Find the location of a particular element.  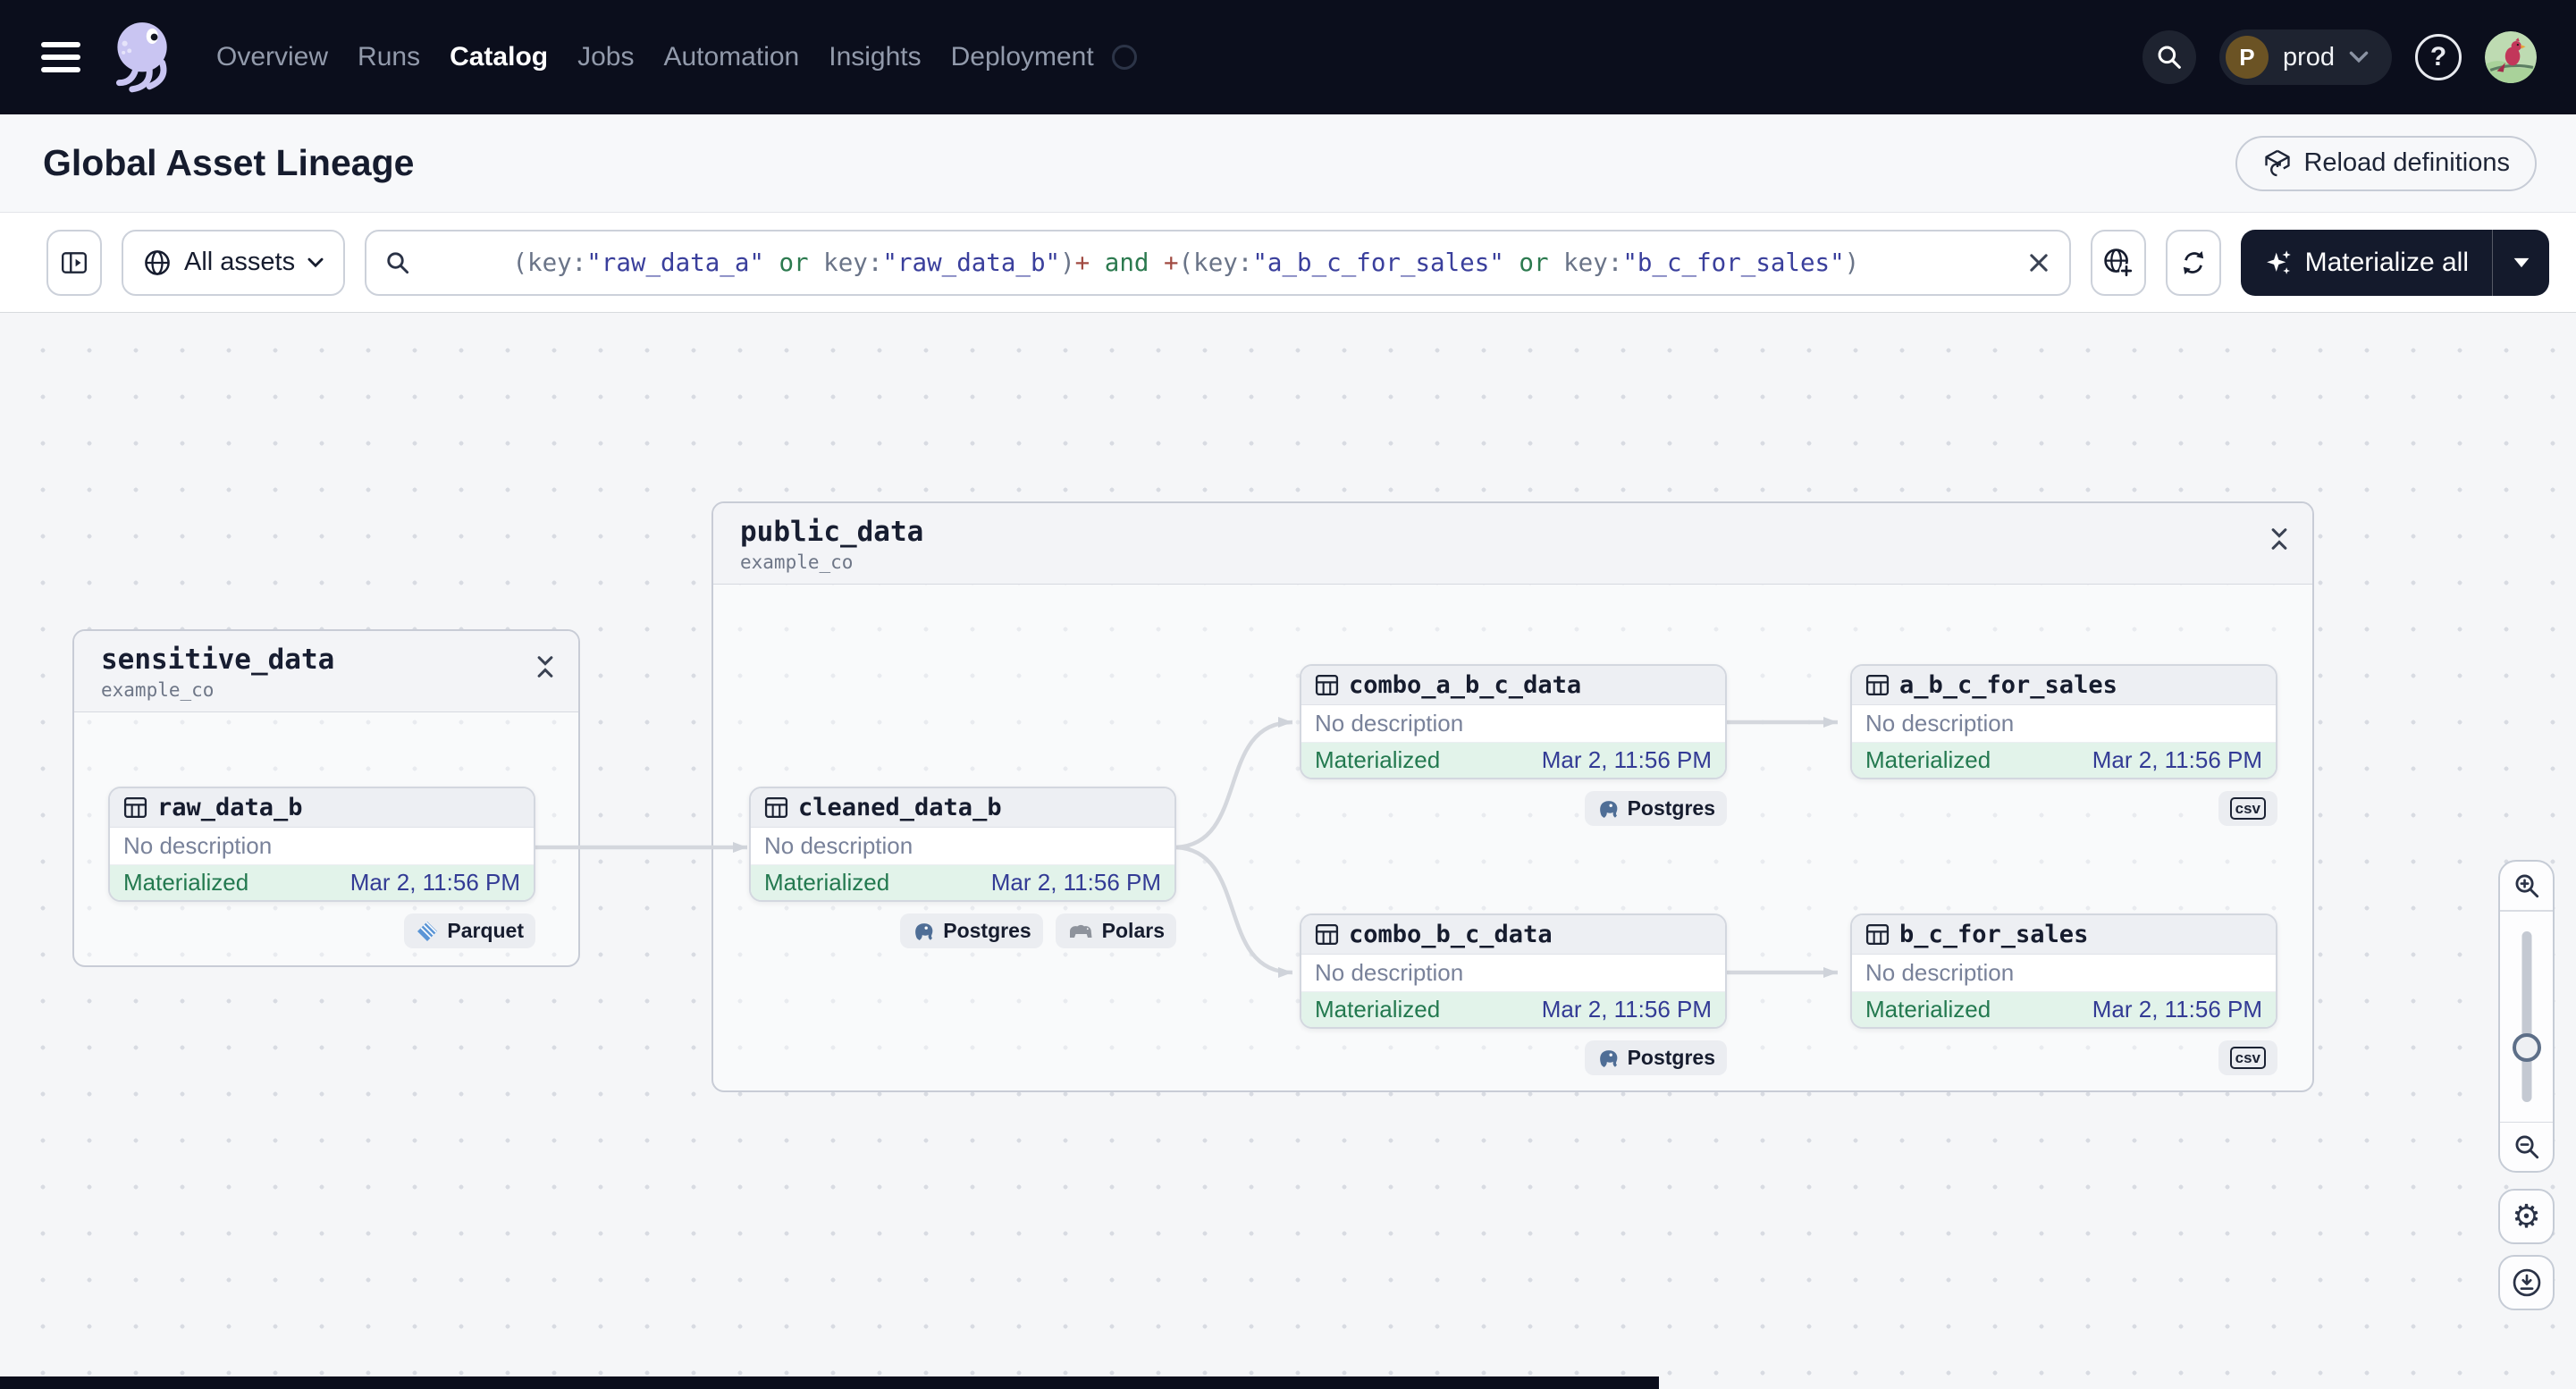

nav-jobs: Jobs is located at coordinates (605, 57).